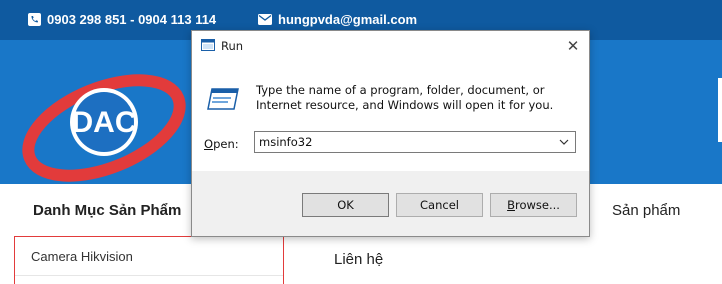 The image size is (722, 284). I want to click on cancel-button: Cancel, so click(439, 205).